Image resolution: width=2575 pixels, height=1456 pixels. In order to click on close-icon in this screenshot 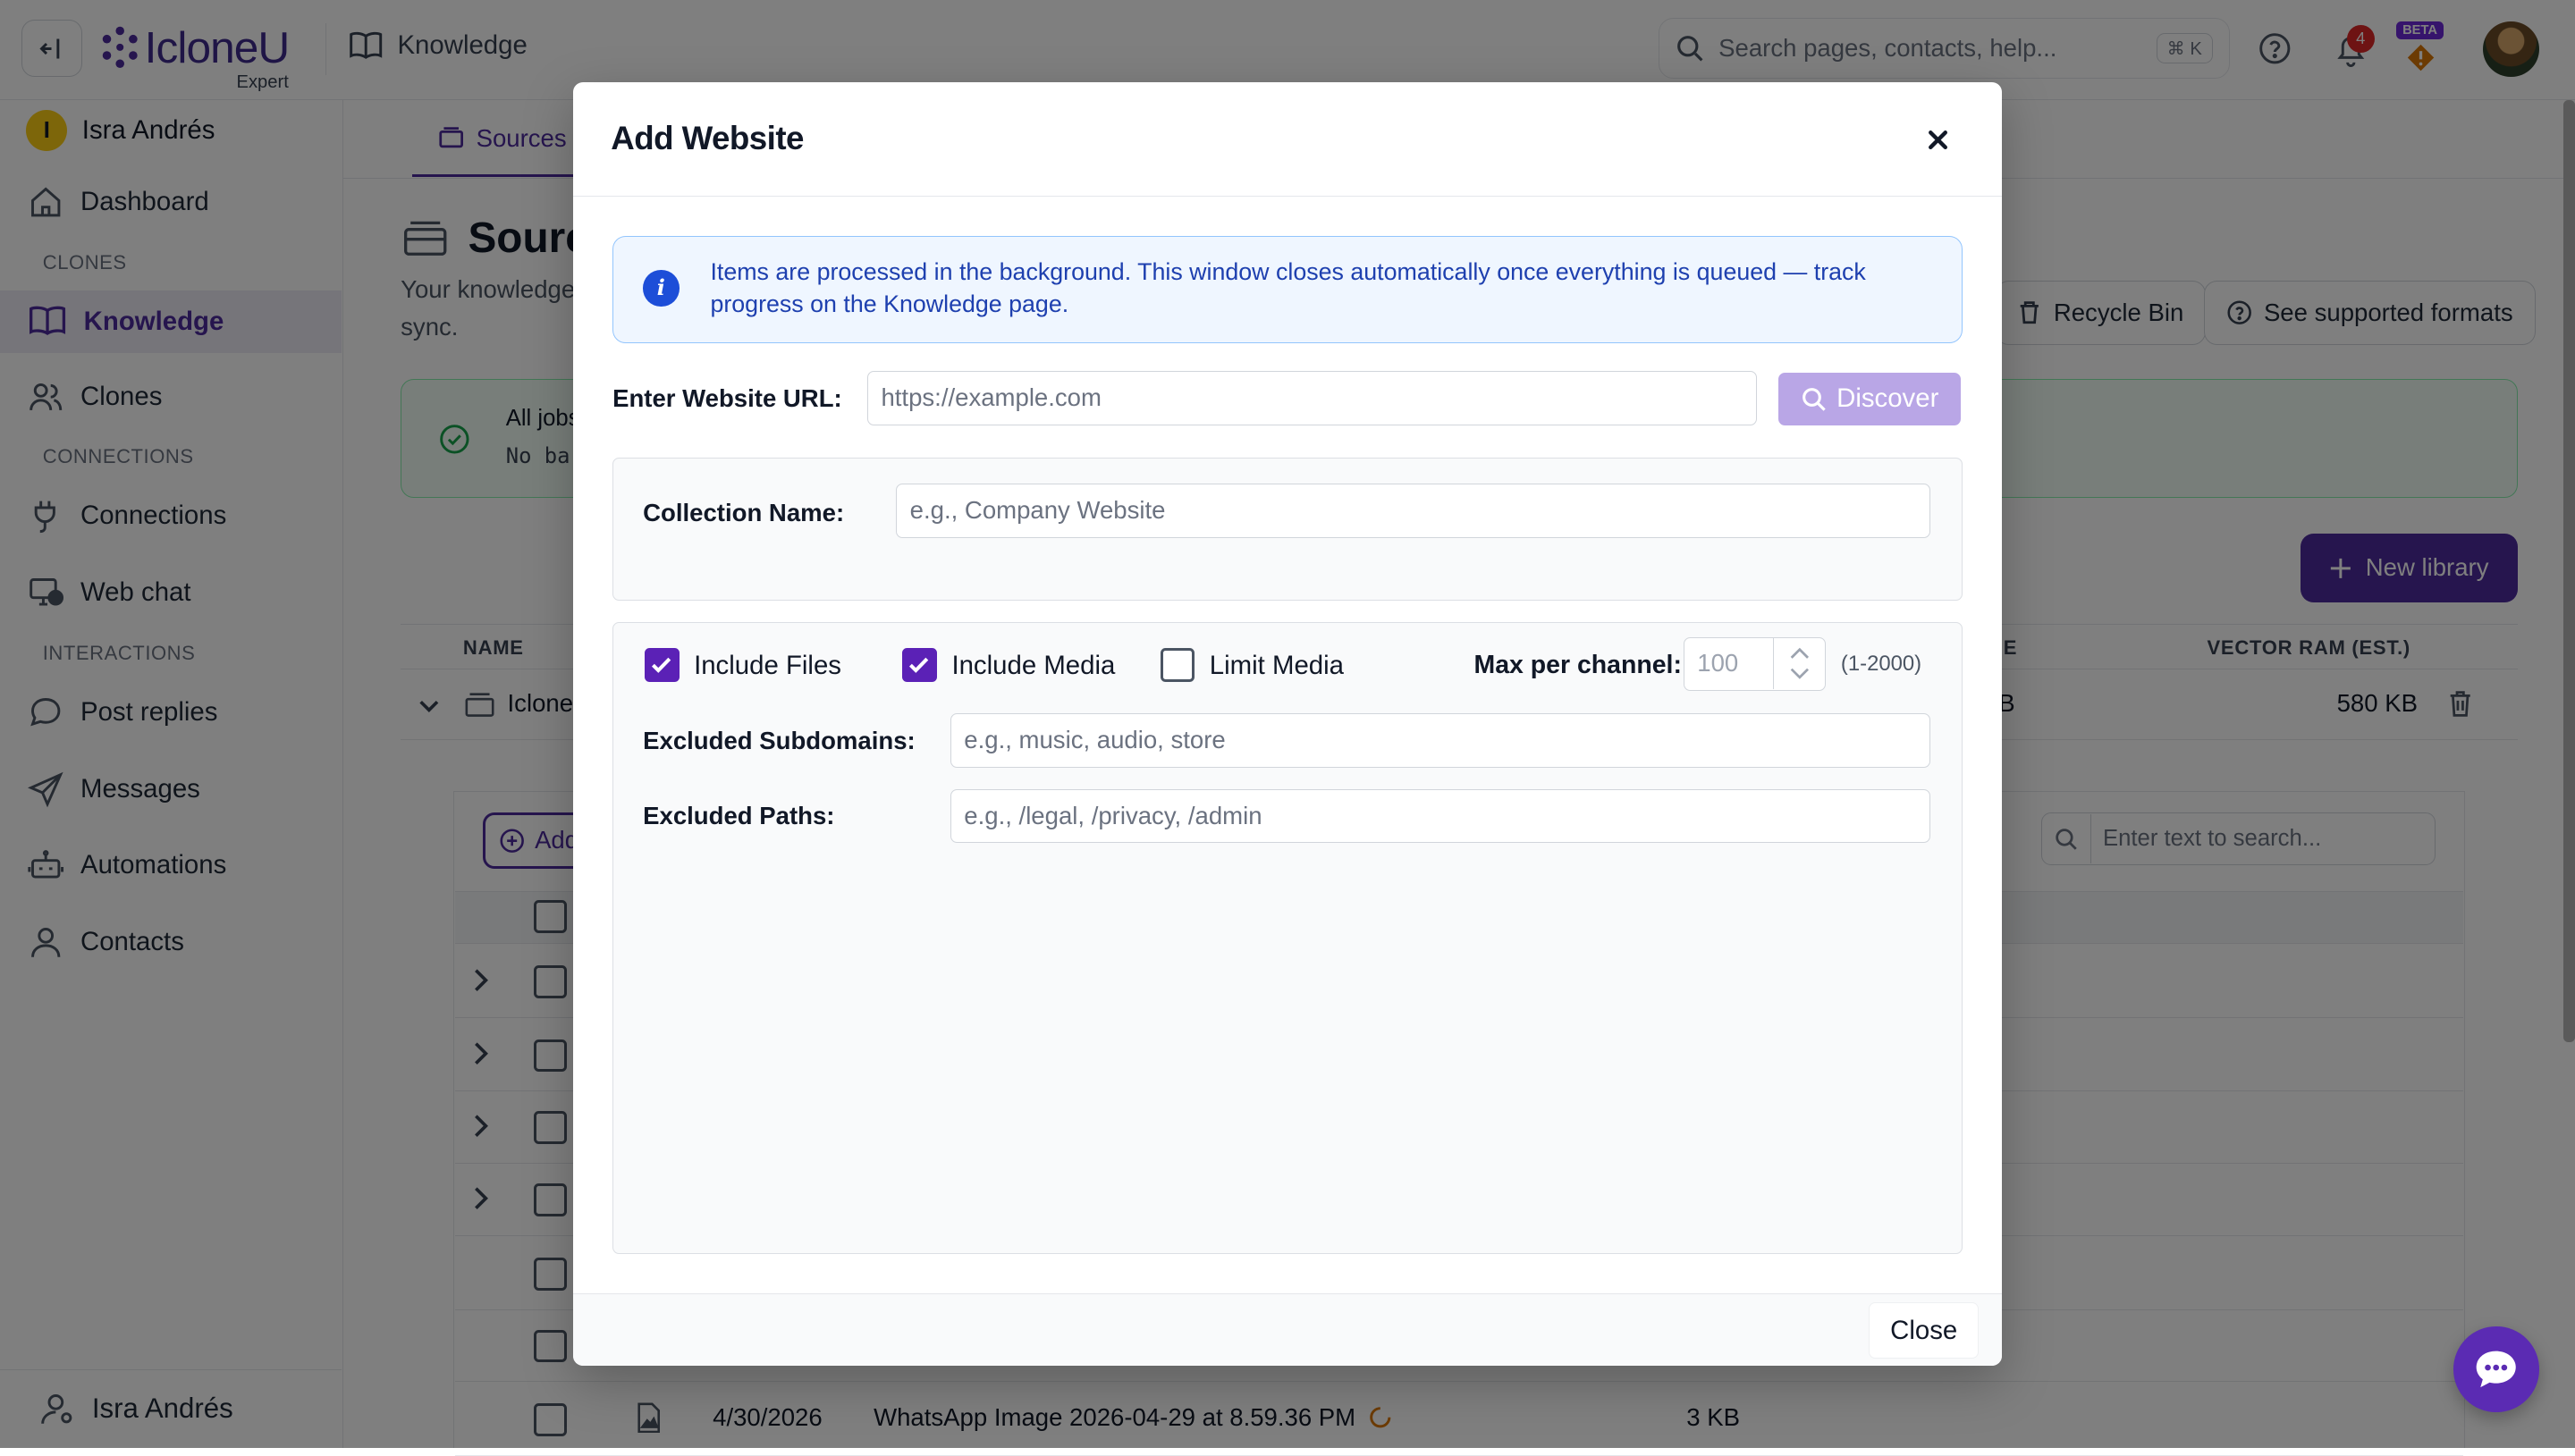, I will do `click(1938, 140)`.